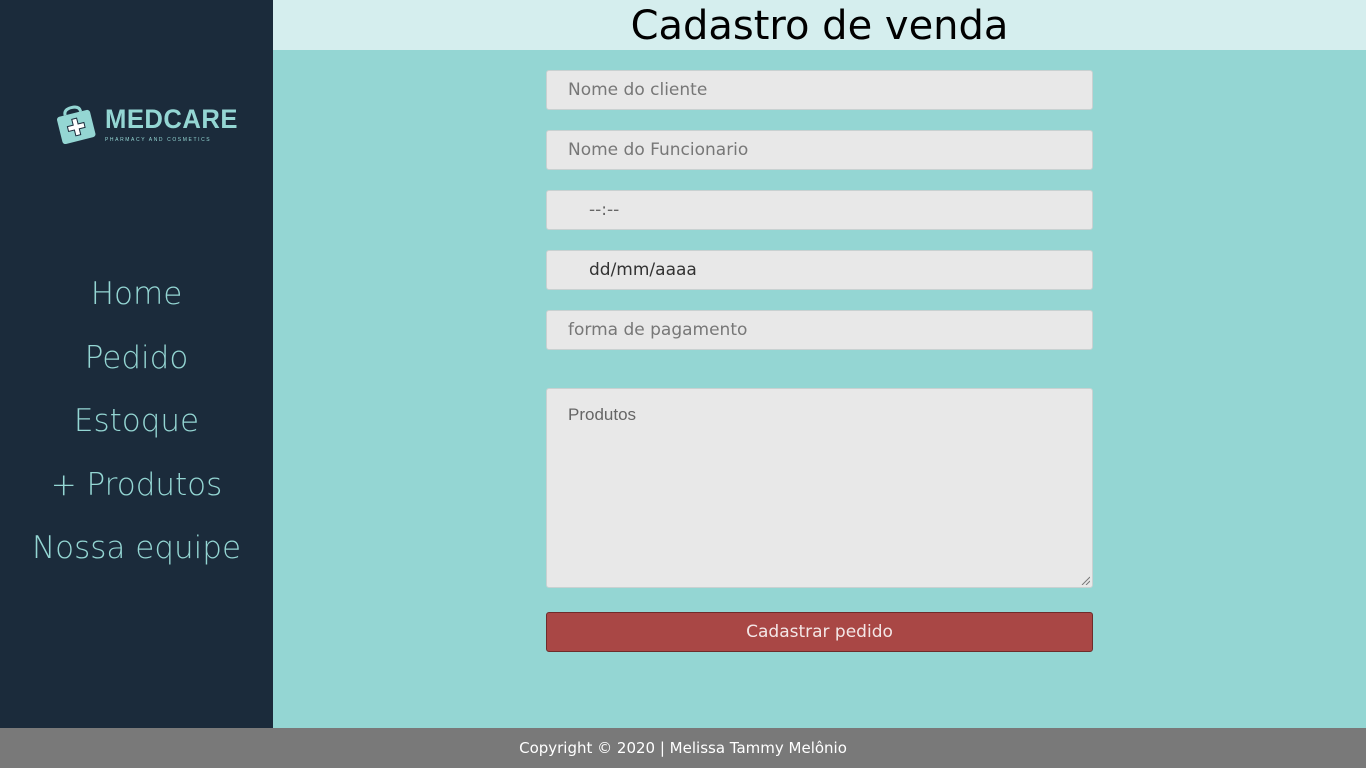 Image resolution: width=1366 pixels, height=768 pixels. What do you see at coordinates (819, 270) in the screenshot?
I see `date-input: dd/mm/aaaa` at bounding box center [819, 270].